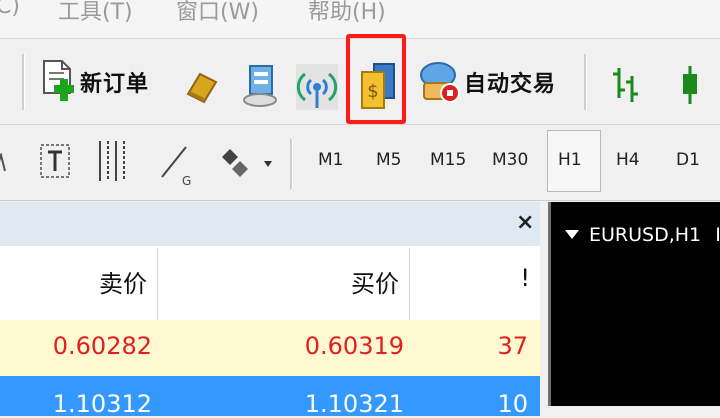  I want to click on timeframe-h4: H4, so click(628, 160).